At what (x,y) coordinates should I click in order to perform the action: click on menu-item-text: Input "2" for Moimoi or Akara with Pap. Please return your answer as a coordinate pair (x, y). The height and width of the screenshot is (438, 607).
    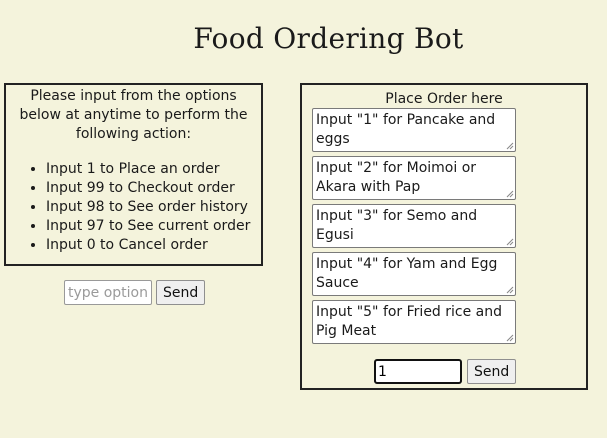
    Looking at the image, I should click on (396, 177).